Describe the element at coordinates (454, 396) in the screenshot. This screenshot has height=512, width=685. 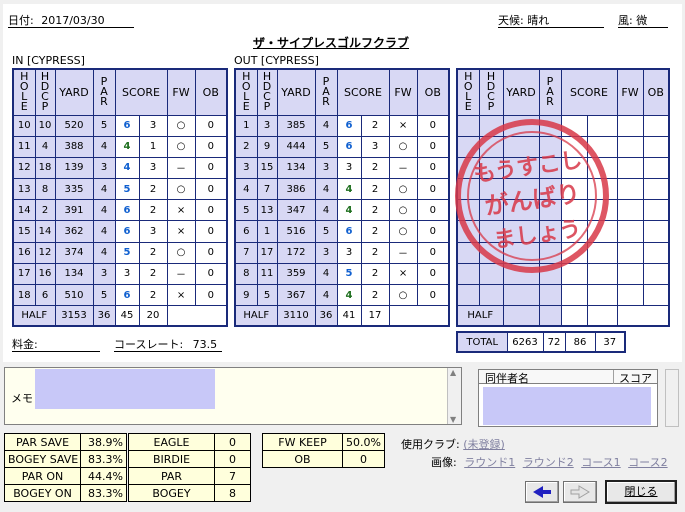
I see `memo-scrollbar: ▲ ▼` at that location.